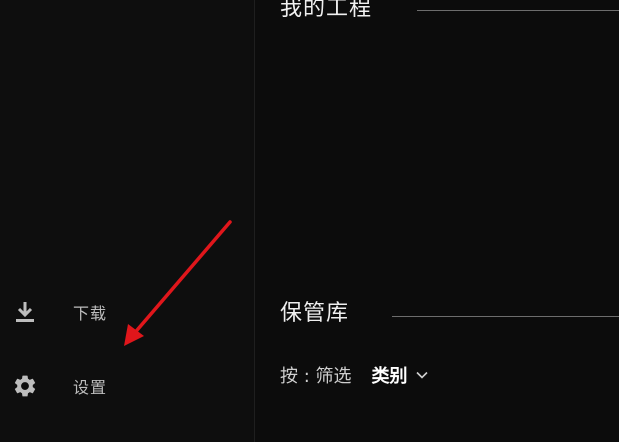 This screenshot has height=442, width=619. What do you see at coordinates (326, 10) in the screenshot?
I see `section-title-my-projects: 我的工程` at bounding box center [326, 10].